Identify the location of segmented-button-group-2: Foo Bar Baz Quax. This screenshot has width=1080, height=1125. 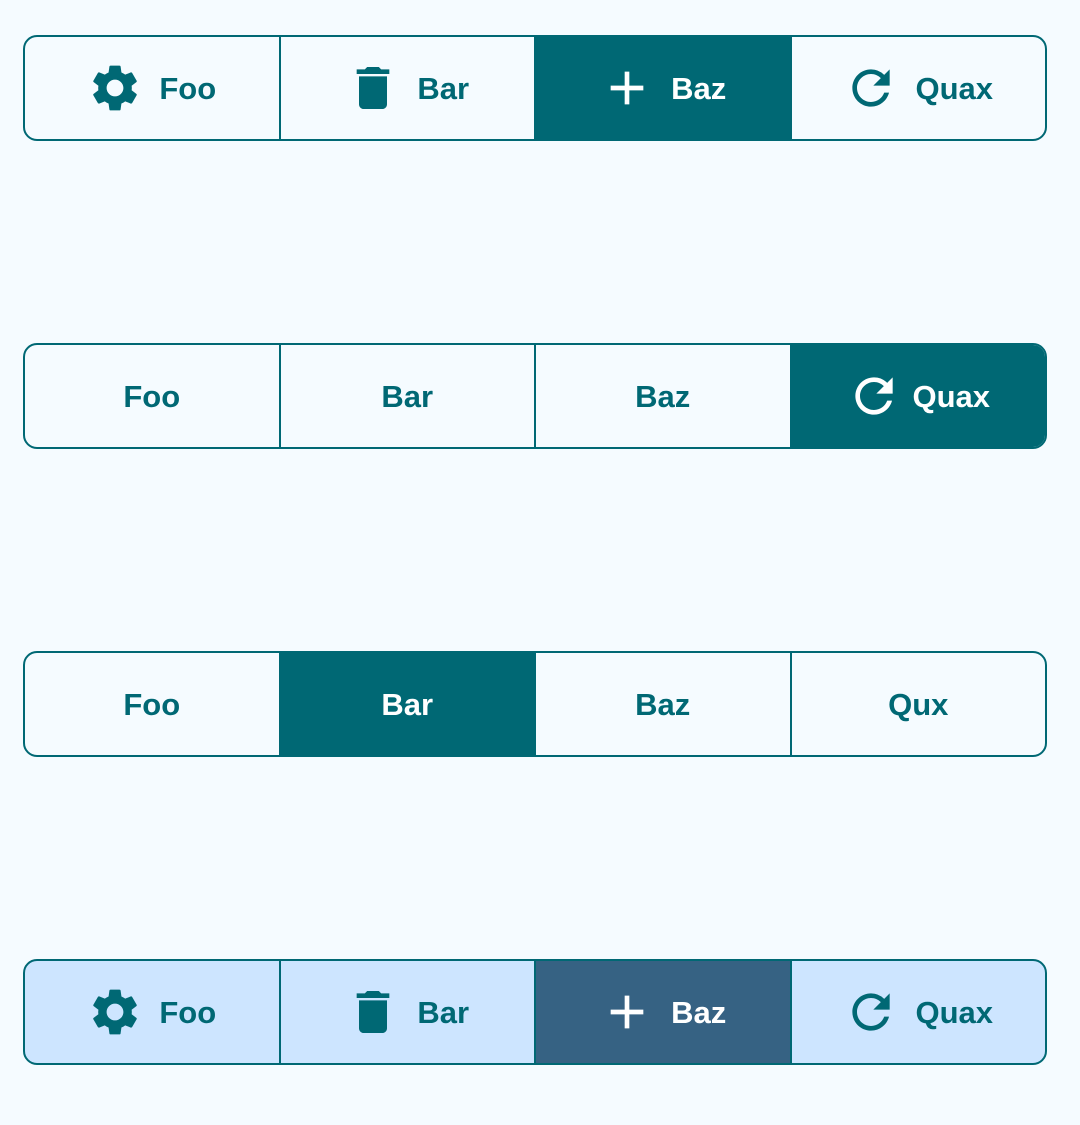
(535, 396).